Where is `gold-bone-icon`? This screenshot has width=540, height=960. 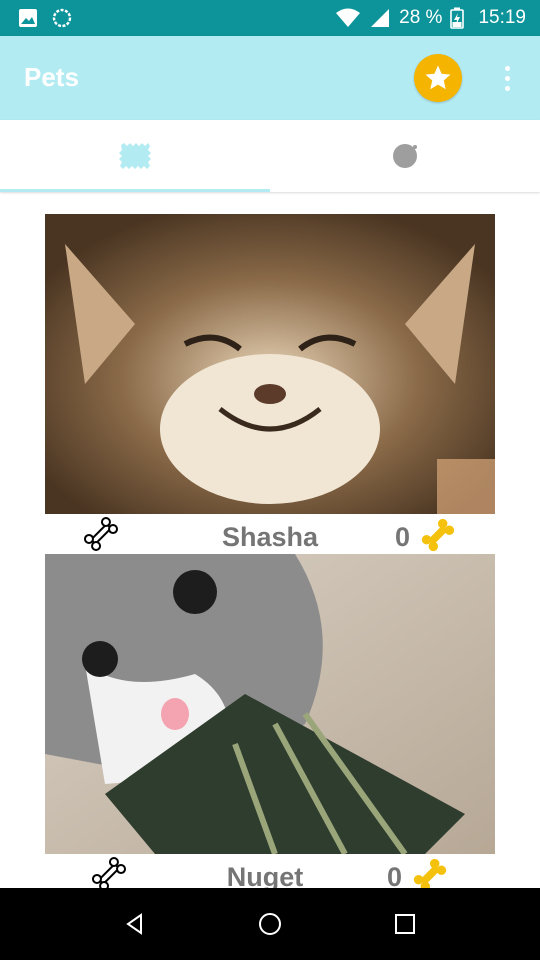 gold-bone-icon is located at coordinates (438, 535).